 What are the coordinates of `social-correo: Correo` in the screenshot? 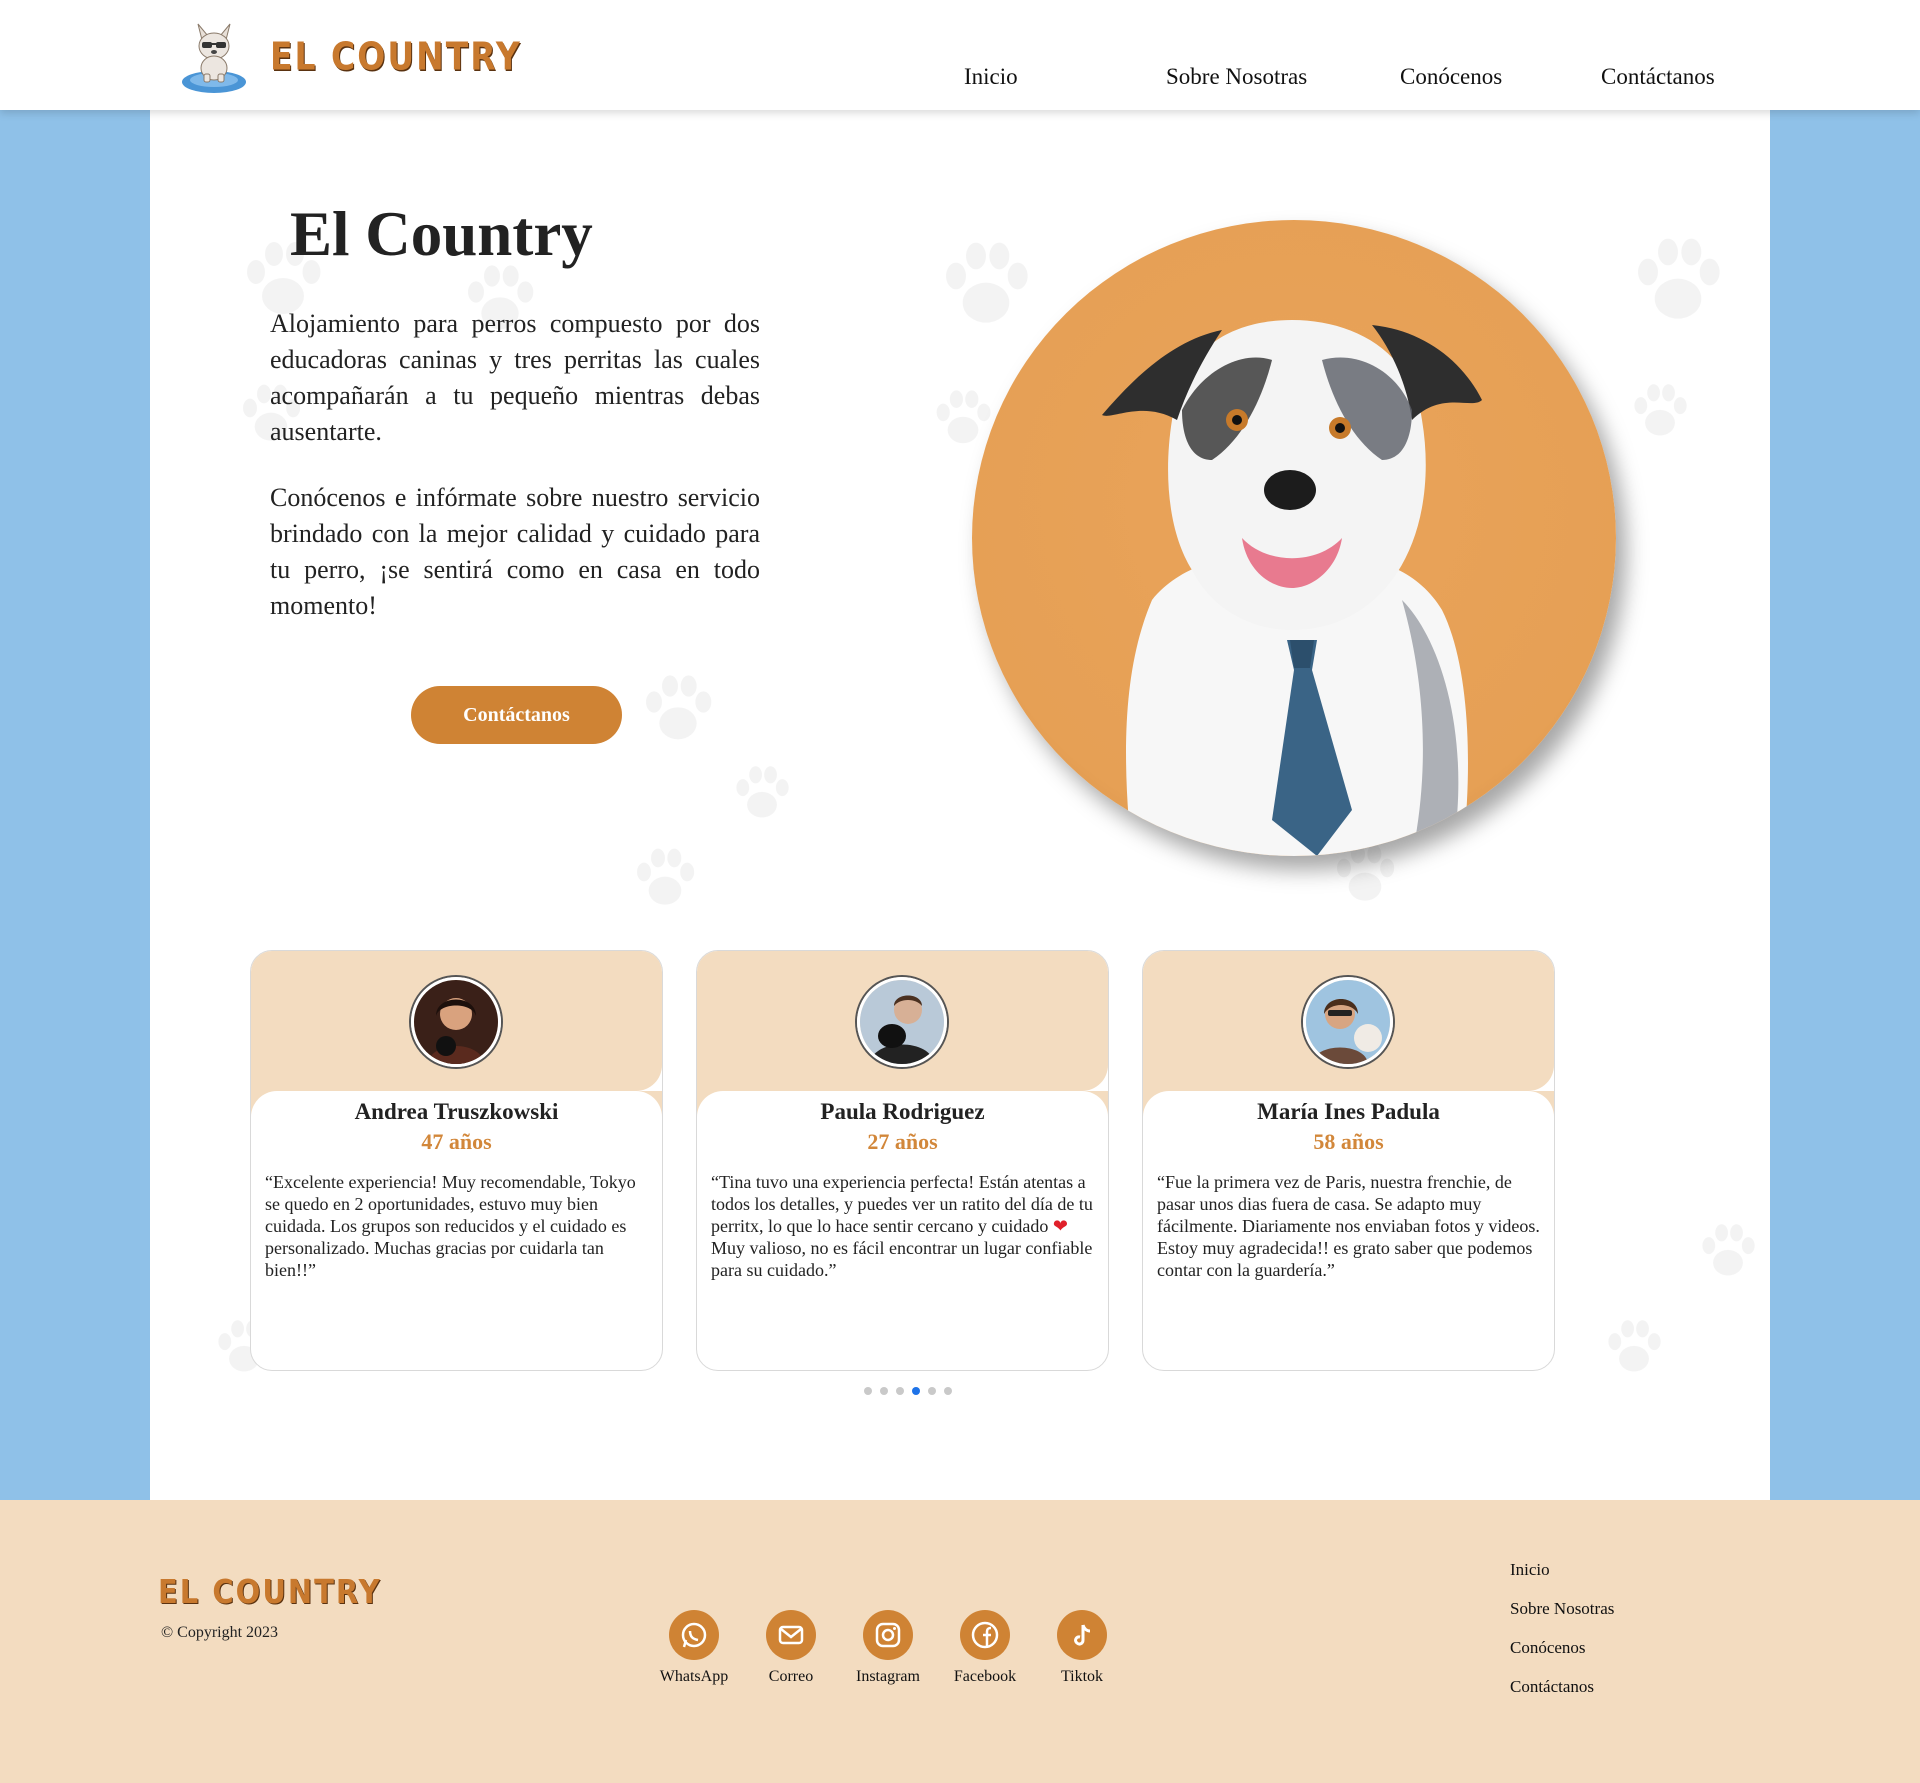 It's located at (791, 1648).